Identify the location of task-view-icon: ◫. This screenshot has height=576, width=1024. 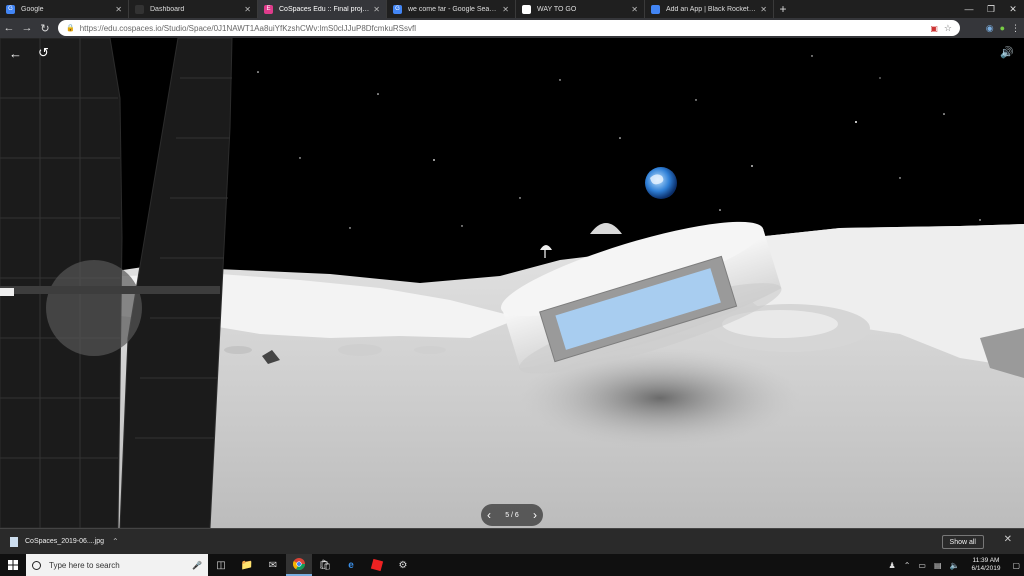
(221, 565).